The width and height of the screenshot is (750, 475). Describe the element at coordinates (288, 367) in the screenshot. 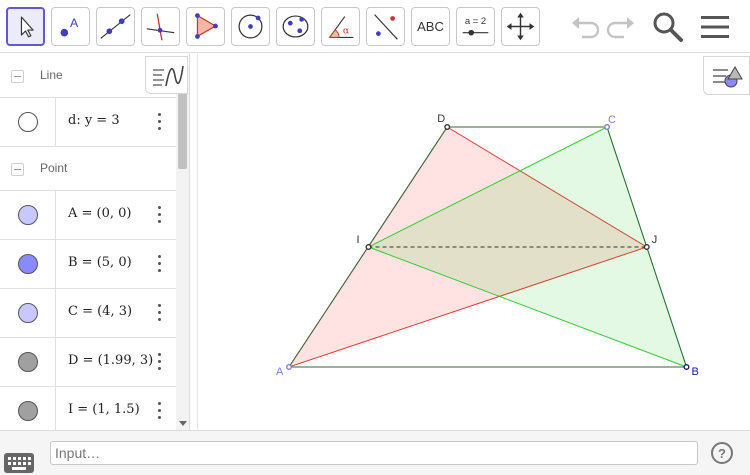

I see `point-A` at that location.